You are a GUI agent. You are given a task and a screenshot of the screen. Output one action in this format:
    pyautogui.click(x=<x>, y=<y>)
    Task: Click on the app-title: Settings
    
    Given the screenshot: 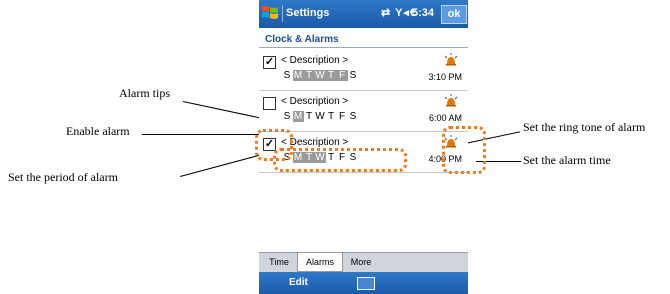 What is the action you would take?
    pyautogui.click(x=308, y=13)
    